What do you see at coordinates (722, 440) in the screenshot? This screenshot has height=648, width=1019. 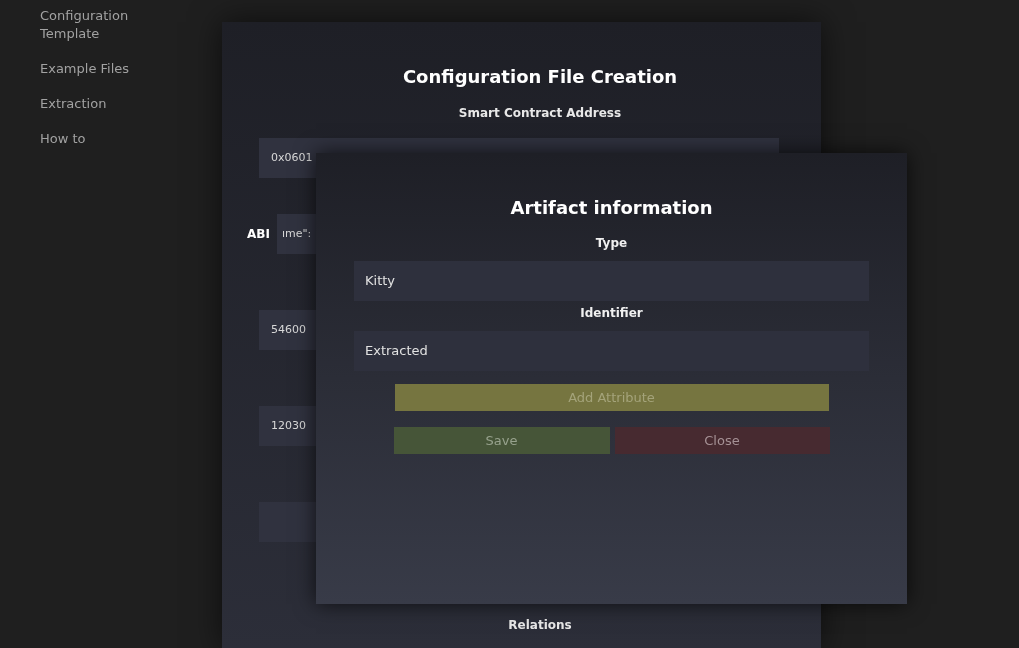 I see `close-button: Close` at bounding box center [722, 440].